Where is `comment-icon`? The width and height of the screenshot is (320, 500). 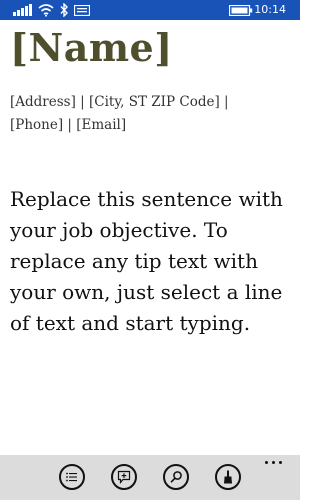 comment-icon is located at coordinates (124, 477).